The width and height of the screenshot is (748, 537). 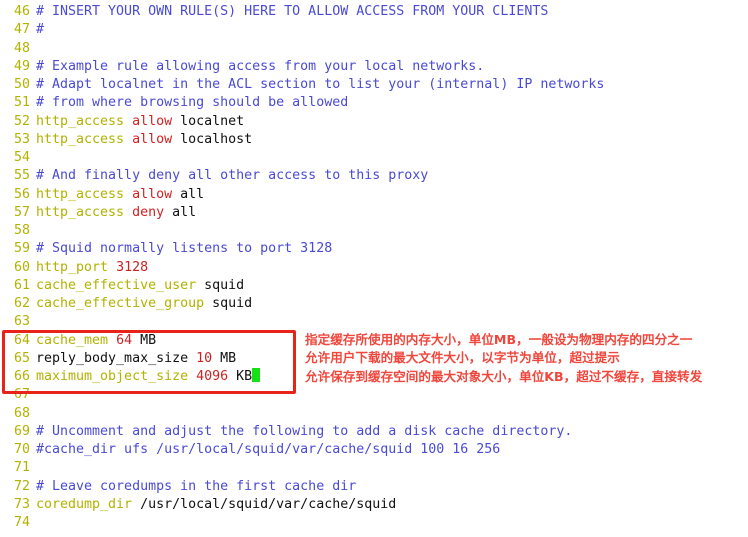 What do you see at coordinates (374, 195) in the screenshot?
I see `code-line: 56 http_access allow all` at bounding box center [374, 195].